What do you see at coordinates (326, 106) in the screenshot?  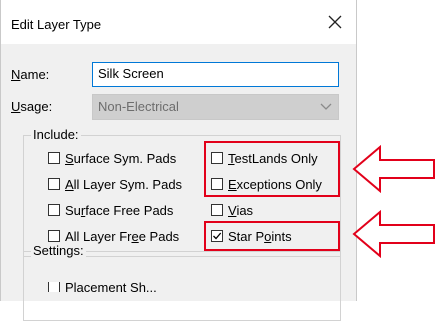 I see `chevron-down-icon` at bounding box center [326, 106].